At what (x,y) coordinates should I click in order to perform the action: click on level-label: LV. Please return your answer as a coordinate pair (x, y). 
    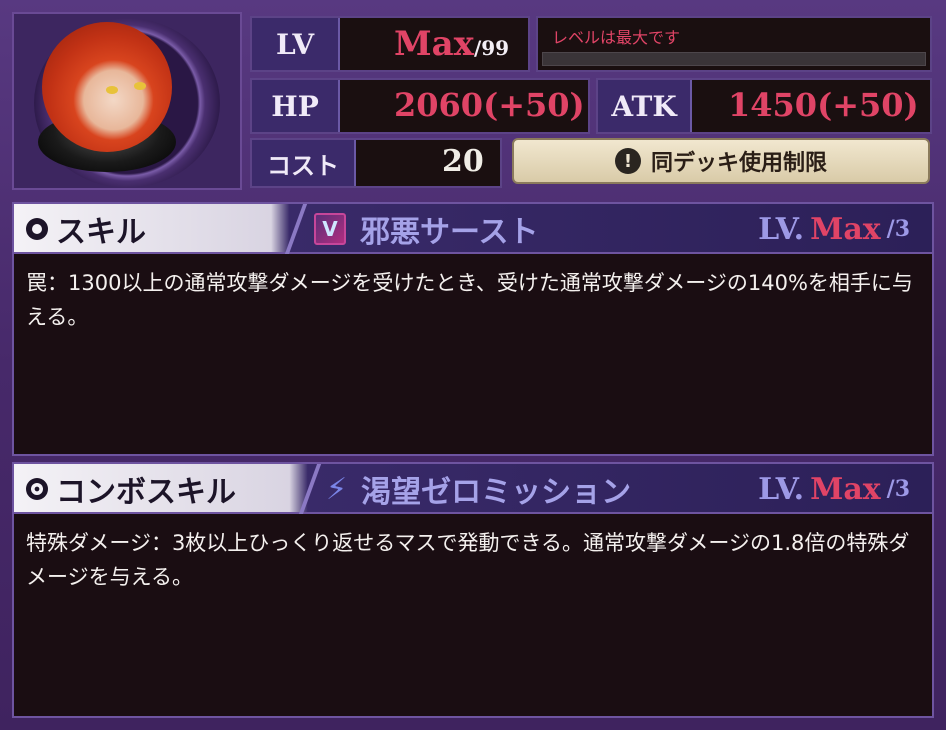
    Looking at the image, I should click on (296, 44).